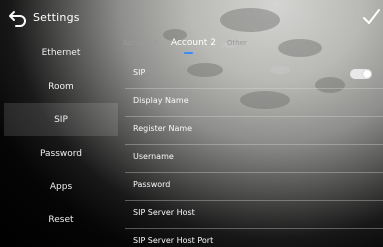 The height and width of the screenshot is (247, 383). Describe the element at coordinates (153, 156) in the screenshot. I see `field-label: Username` at that location.